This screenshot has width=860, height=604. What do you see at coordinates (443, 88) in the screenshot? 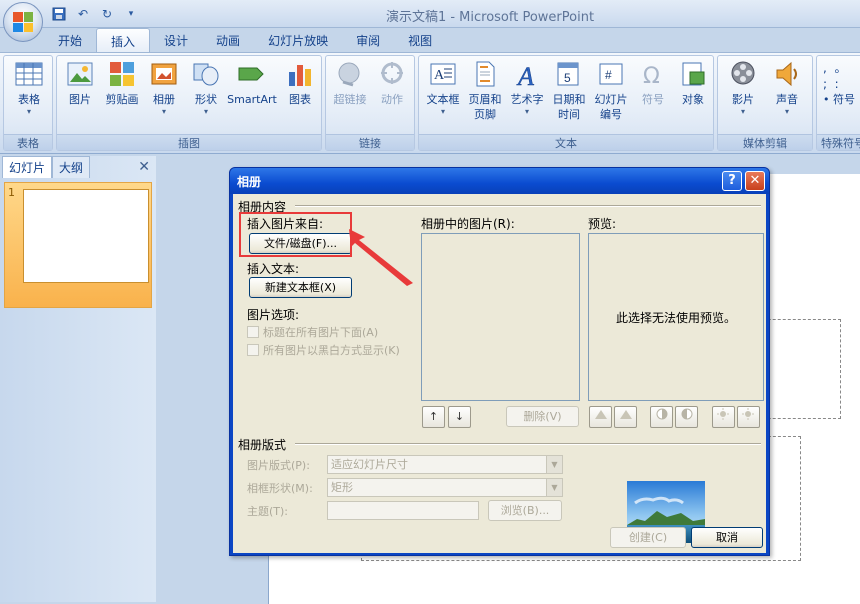
I see `textbox-button: A 文本框 ▾` at bounding box center [443, 88].